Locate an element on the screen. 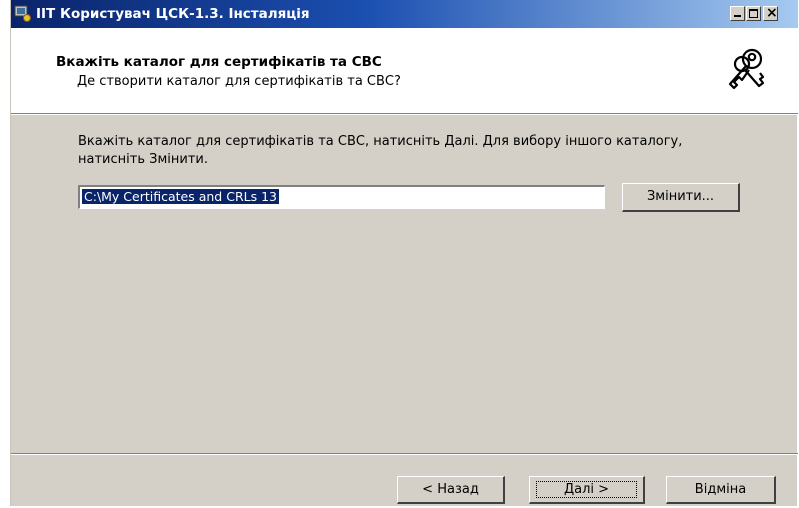  footer-divider is located at coordinates (404, 454).